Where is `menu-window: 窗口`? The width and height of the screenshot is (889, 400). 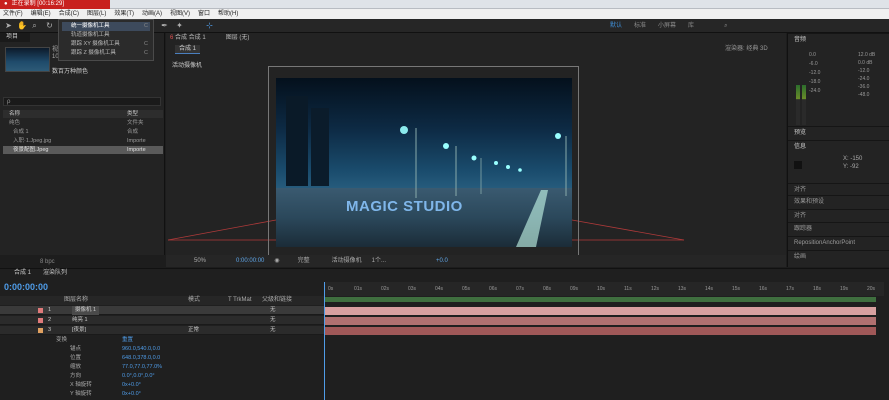
menu-window: 窗口 is located at coordinates (204, 14).